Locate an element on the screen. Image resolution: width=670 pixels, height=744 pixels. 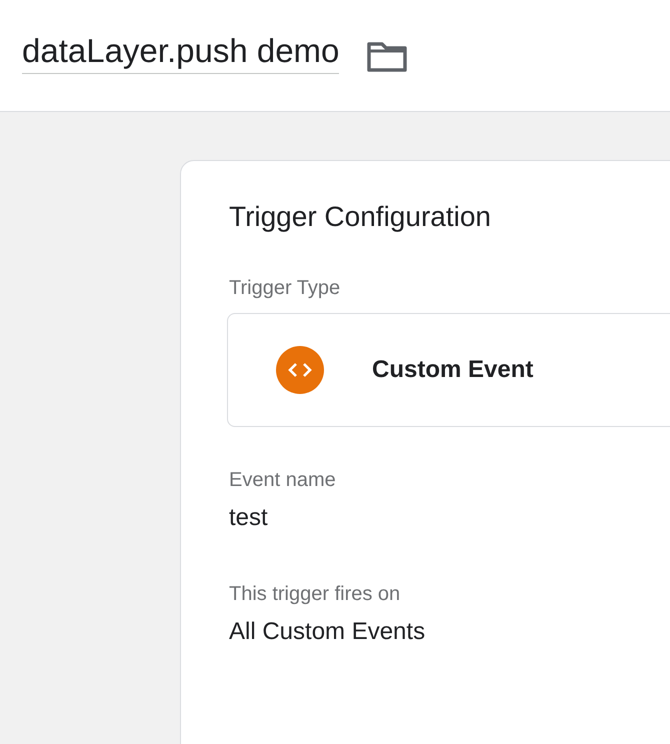
field-value: test is located at coordinates (249, 518).